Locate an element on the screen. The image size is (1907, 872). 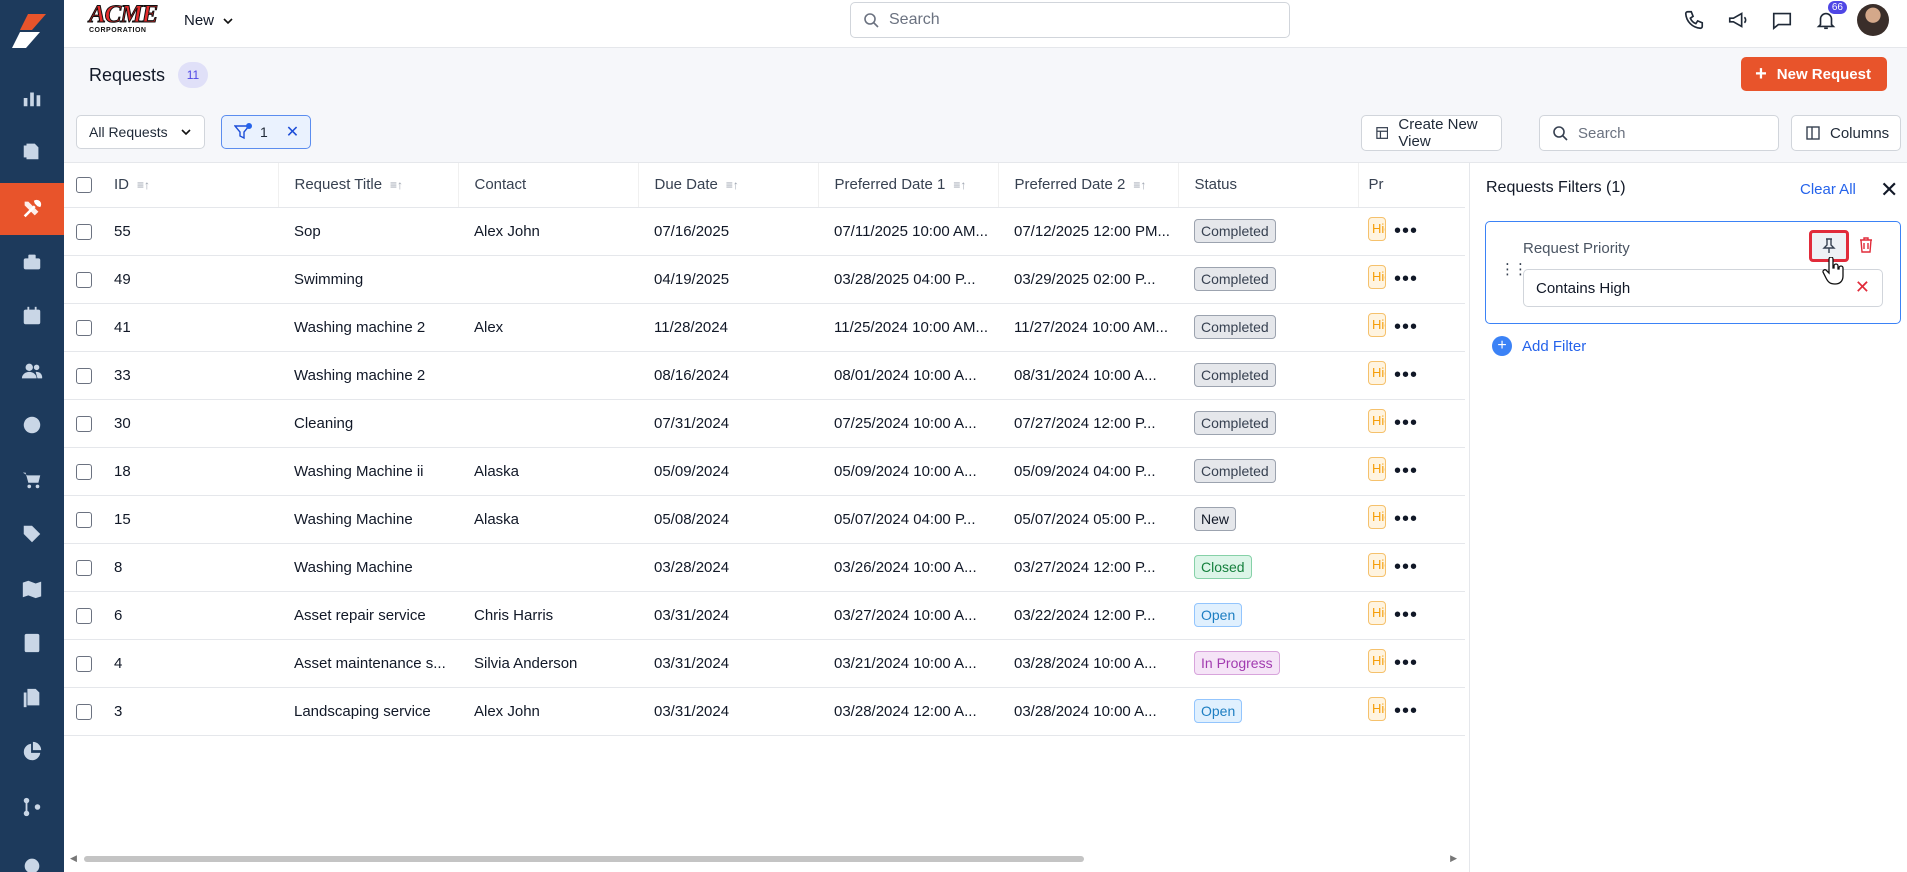
global-search-input: Search is located at coordinates (1070, 20).